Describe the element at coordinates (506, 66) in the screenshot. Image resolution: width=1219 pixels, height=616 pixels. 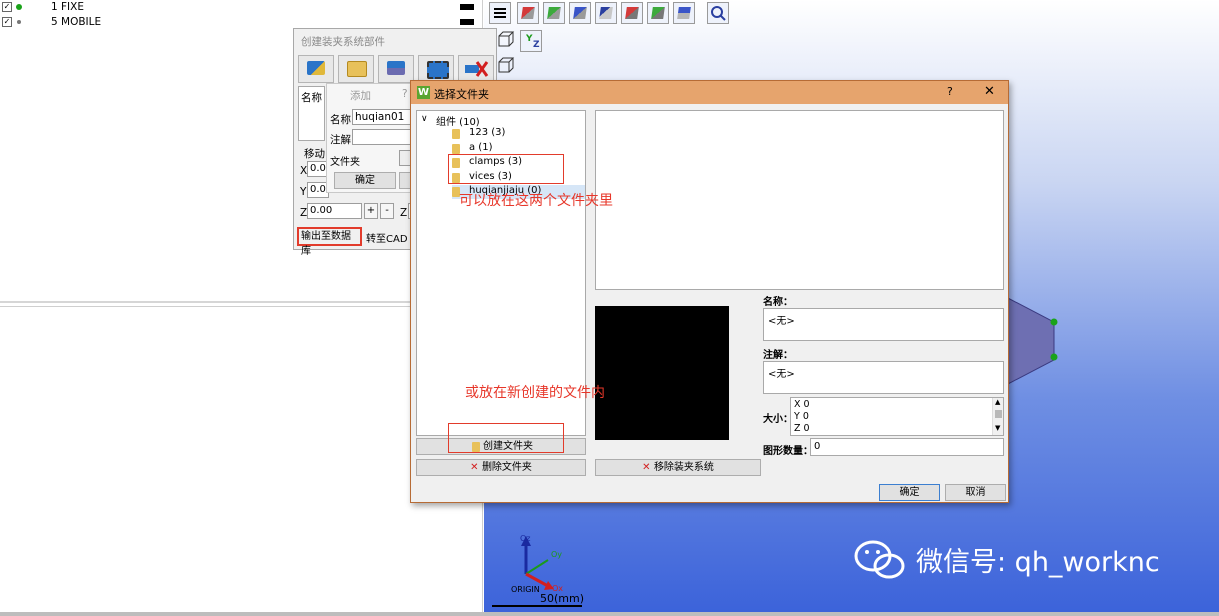
I see `box-view-icon` at that location.